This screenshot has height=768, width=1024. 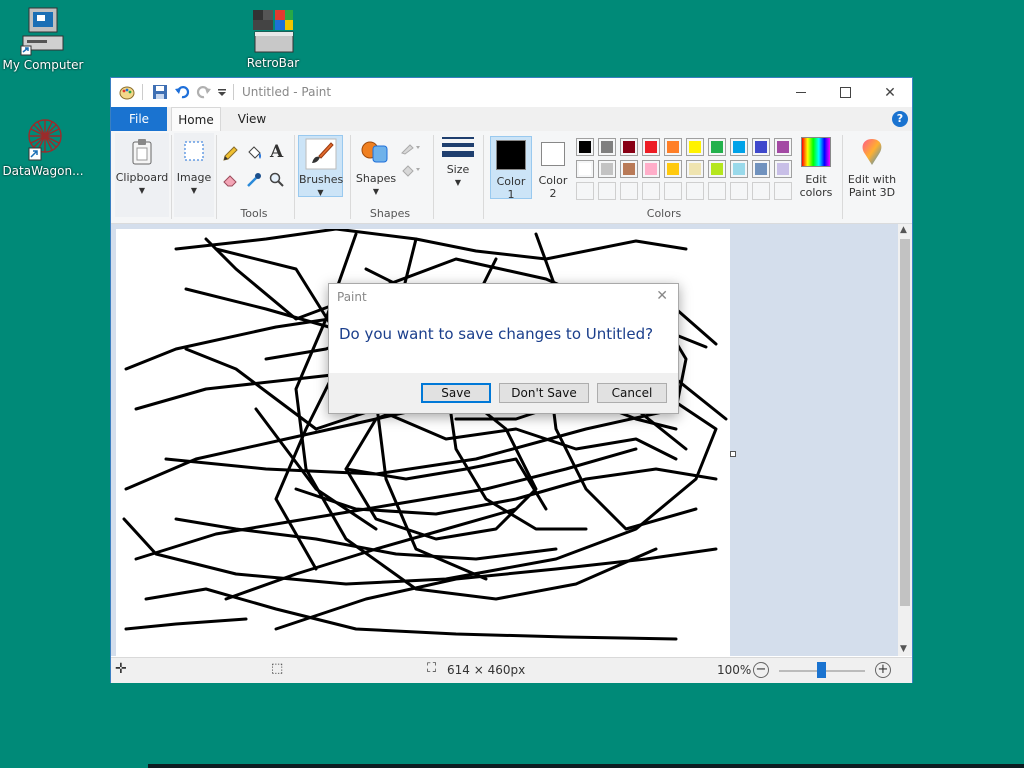 I want to click on save-icon, so click(x=160, y=92).